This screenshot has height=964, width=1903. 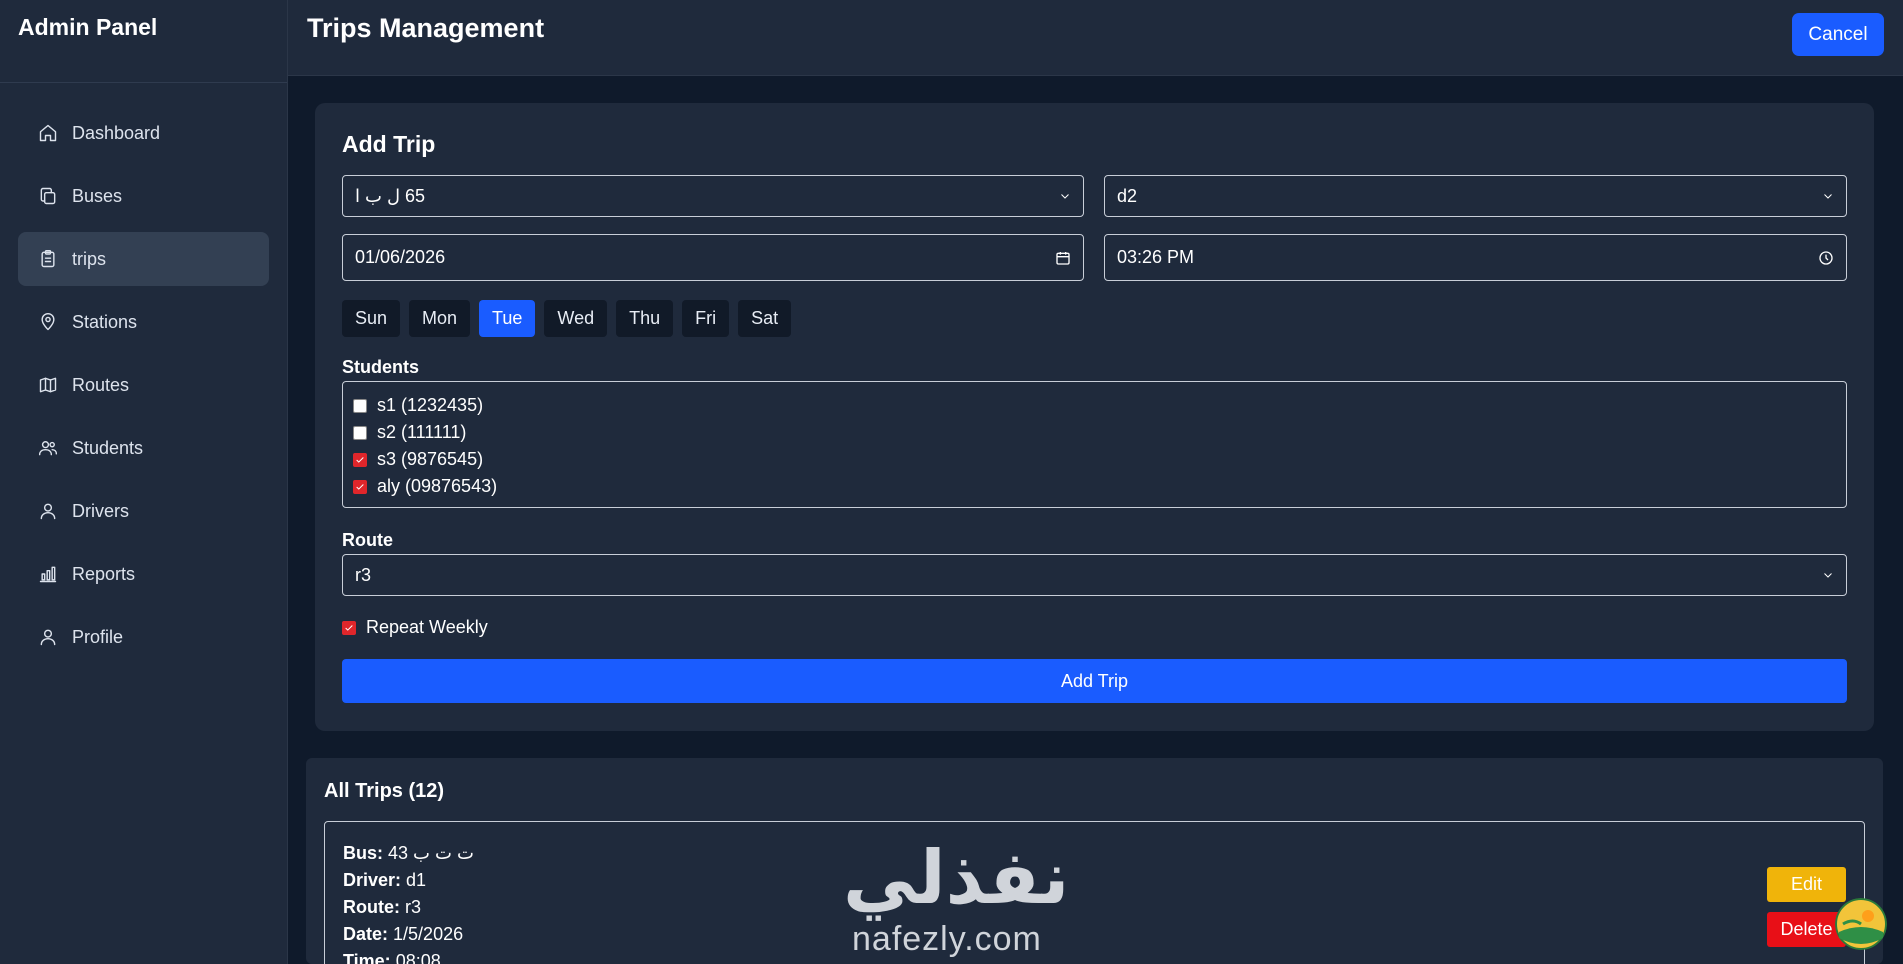 I want to click on route-select-value: r3, so click(x=363, y=574).